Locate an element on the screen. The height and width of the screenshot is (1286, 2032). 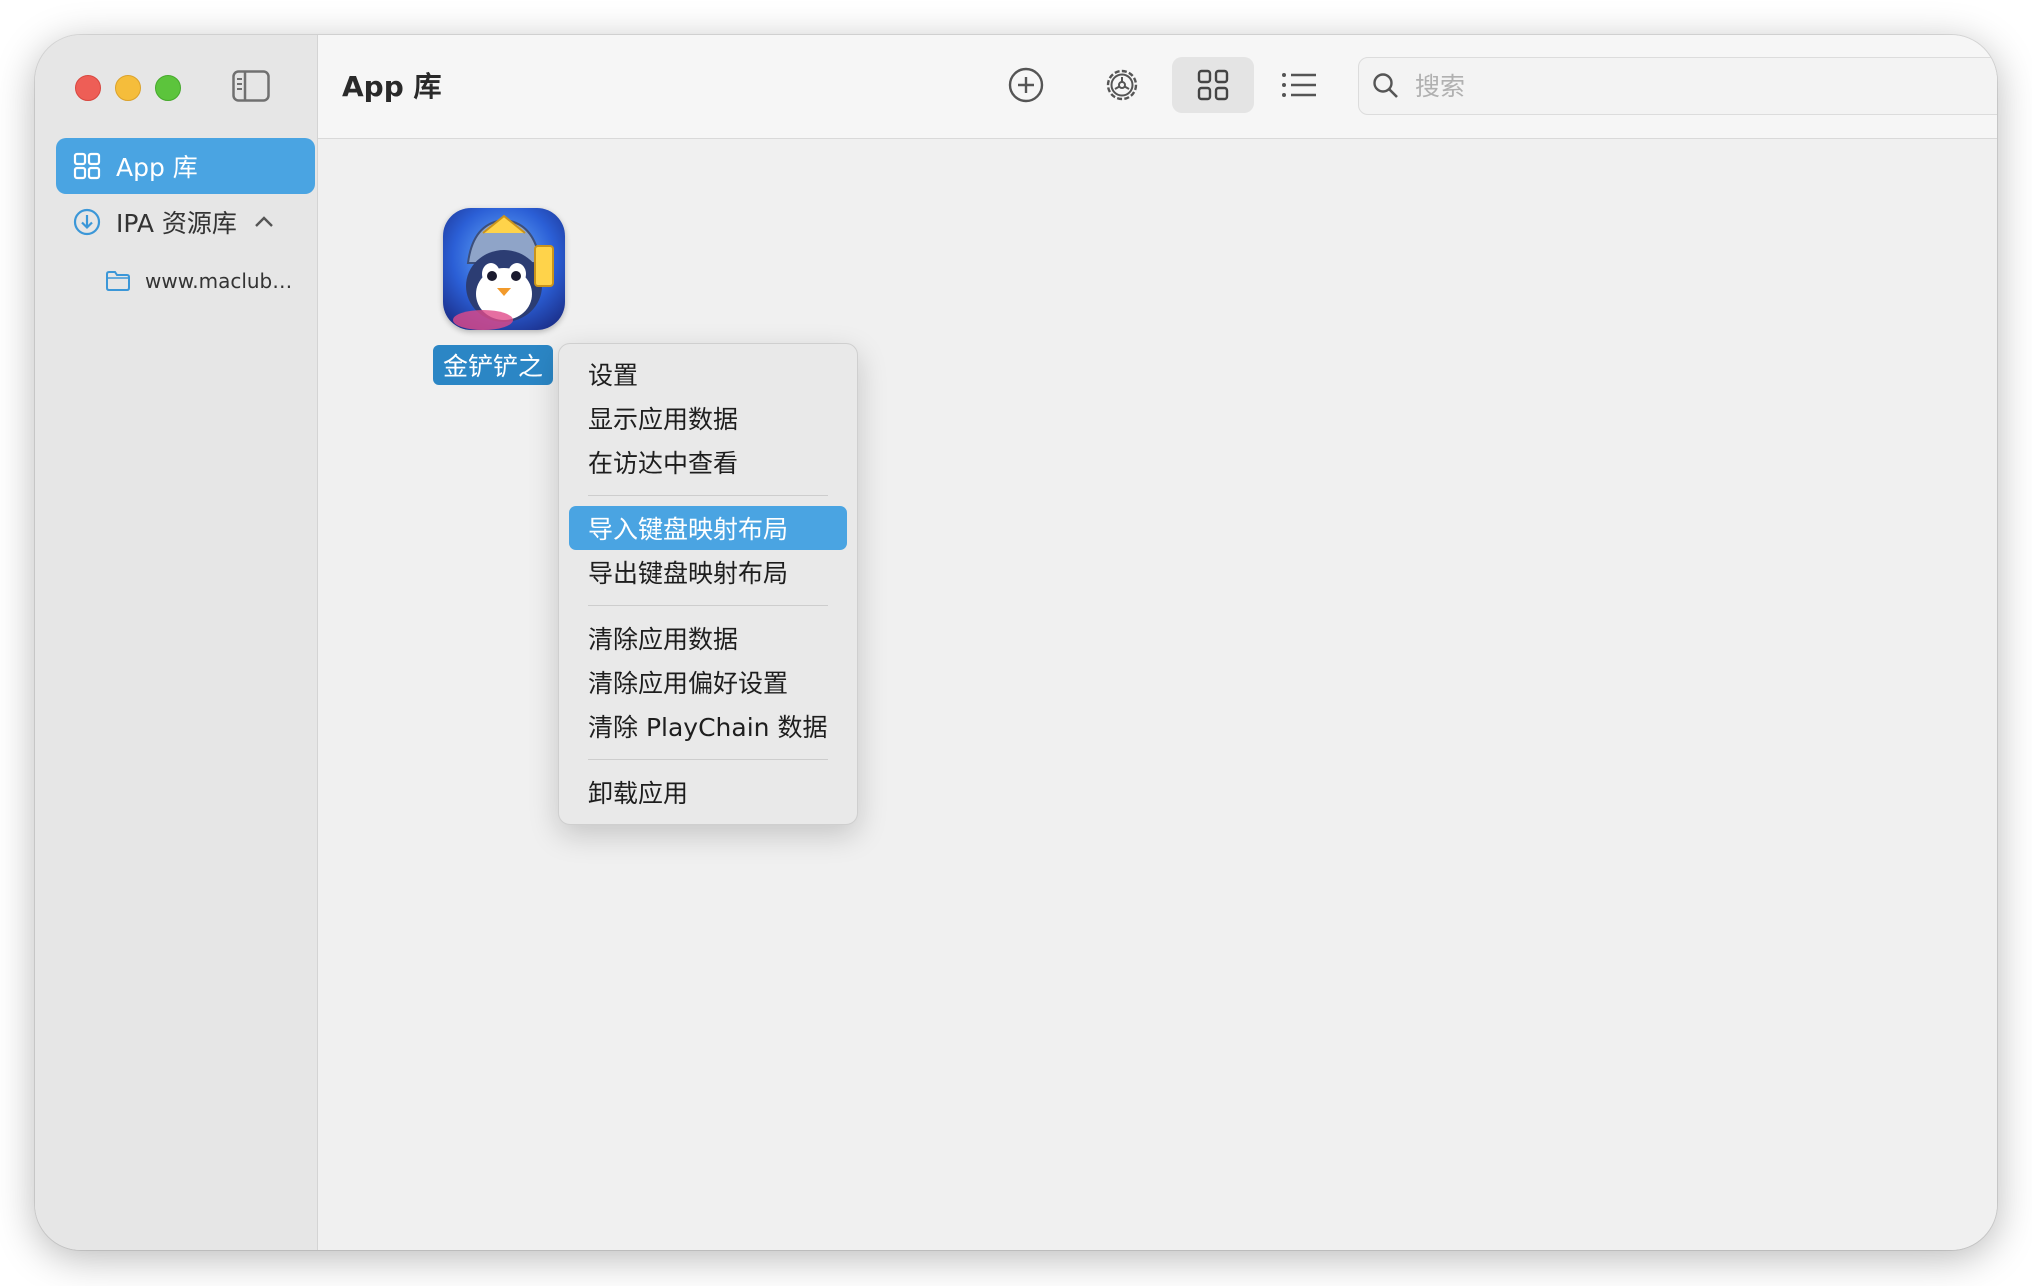
menu-item-uninstall: 卸载应用 is located at coordinates (708, 792).